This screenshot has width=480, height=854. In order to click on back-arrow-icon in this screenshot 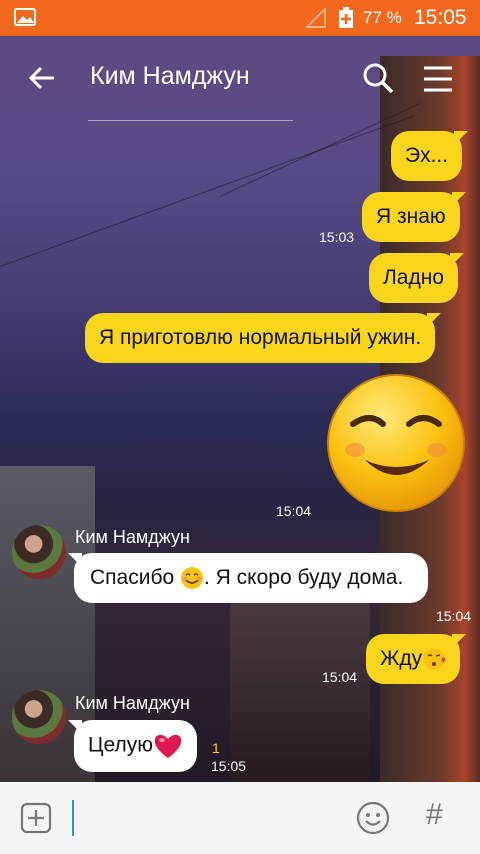, I will do `click(42, 78)`.